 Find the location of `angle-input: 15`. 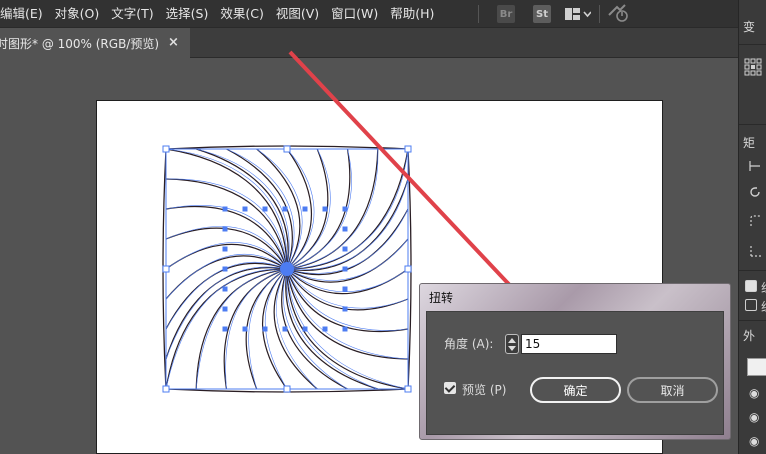

angle-input: 15 is located at coordinates (569, 344).